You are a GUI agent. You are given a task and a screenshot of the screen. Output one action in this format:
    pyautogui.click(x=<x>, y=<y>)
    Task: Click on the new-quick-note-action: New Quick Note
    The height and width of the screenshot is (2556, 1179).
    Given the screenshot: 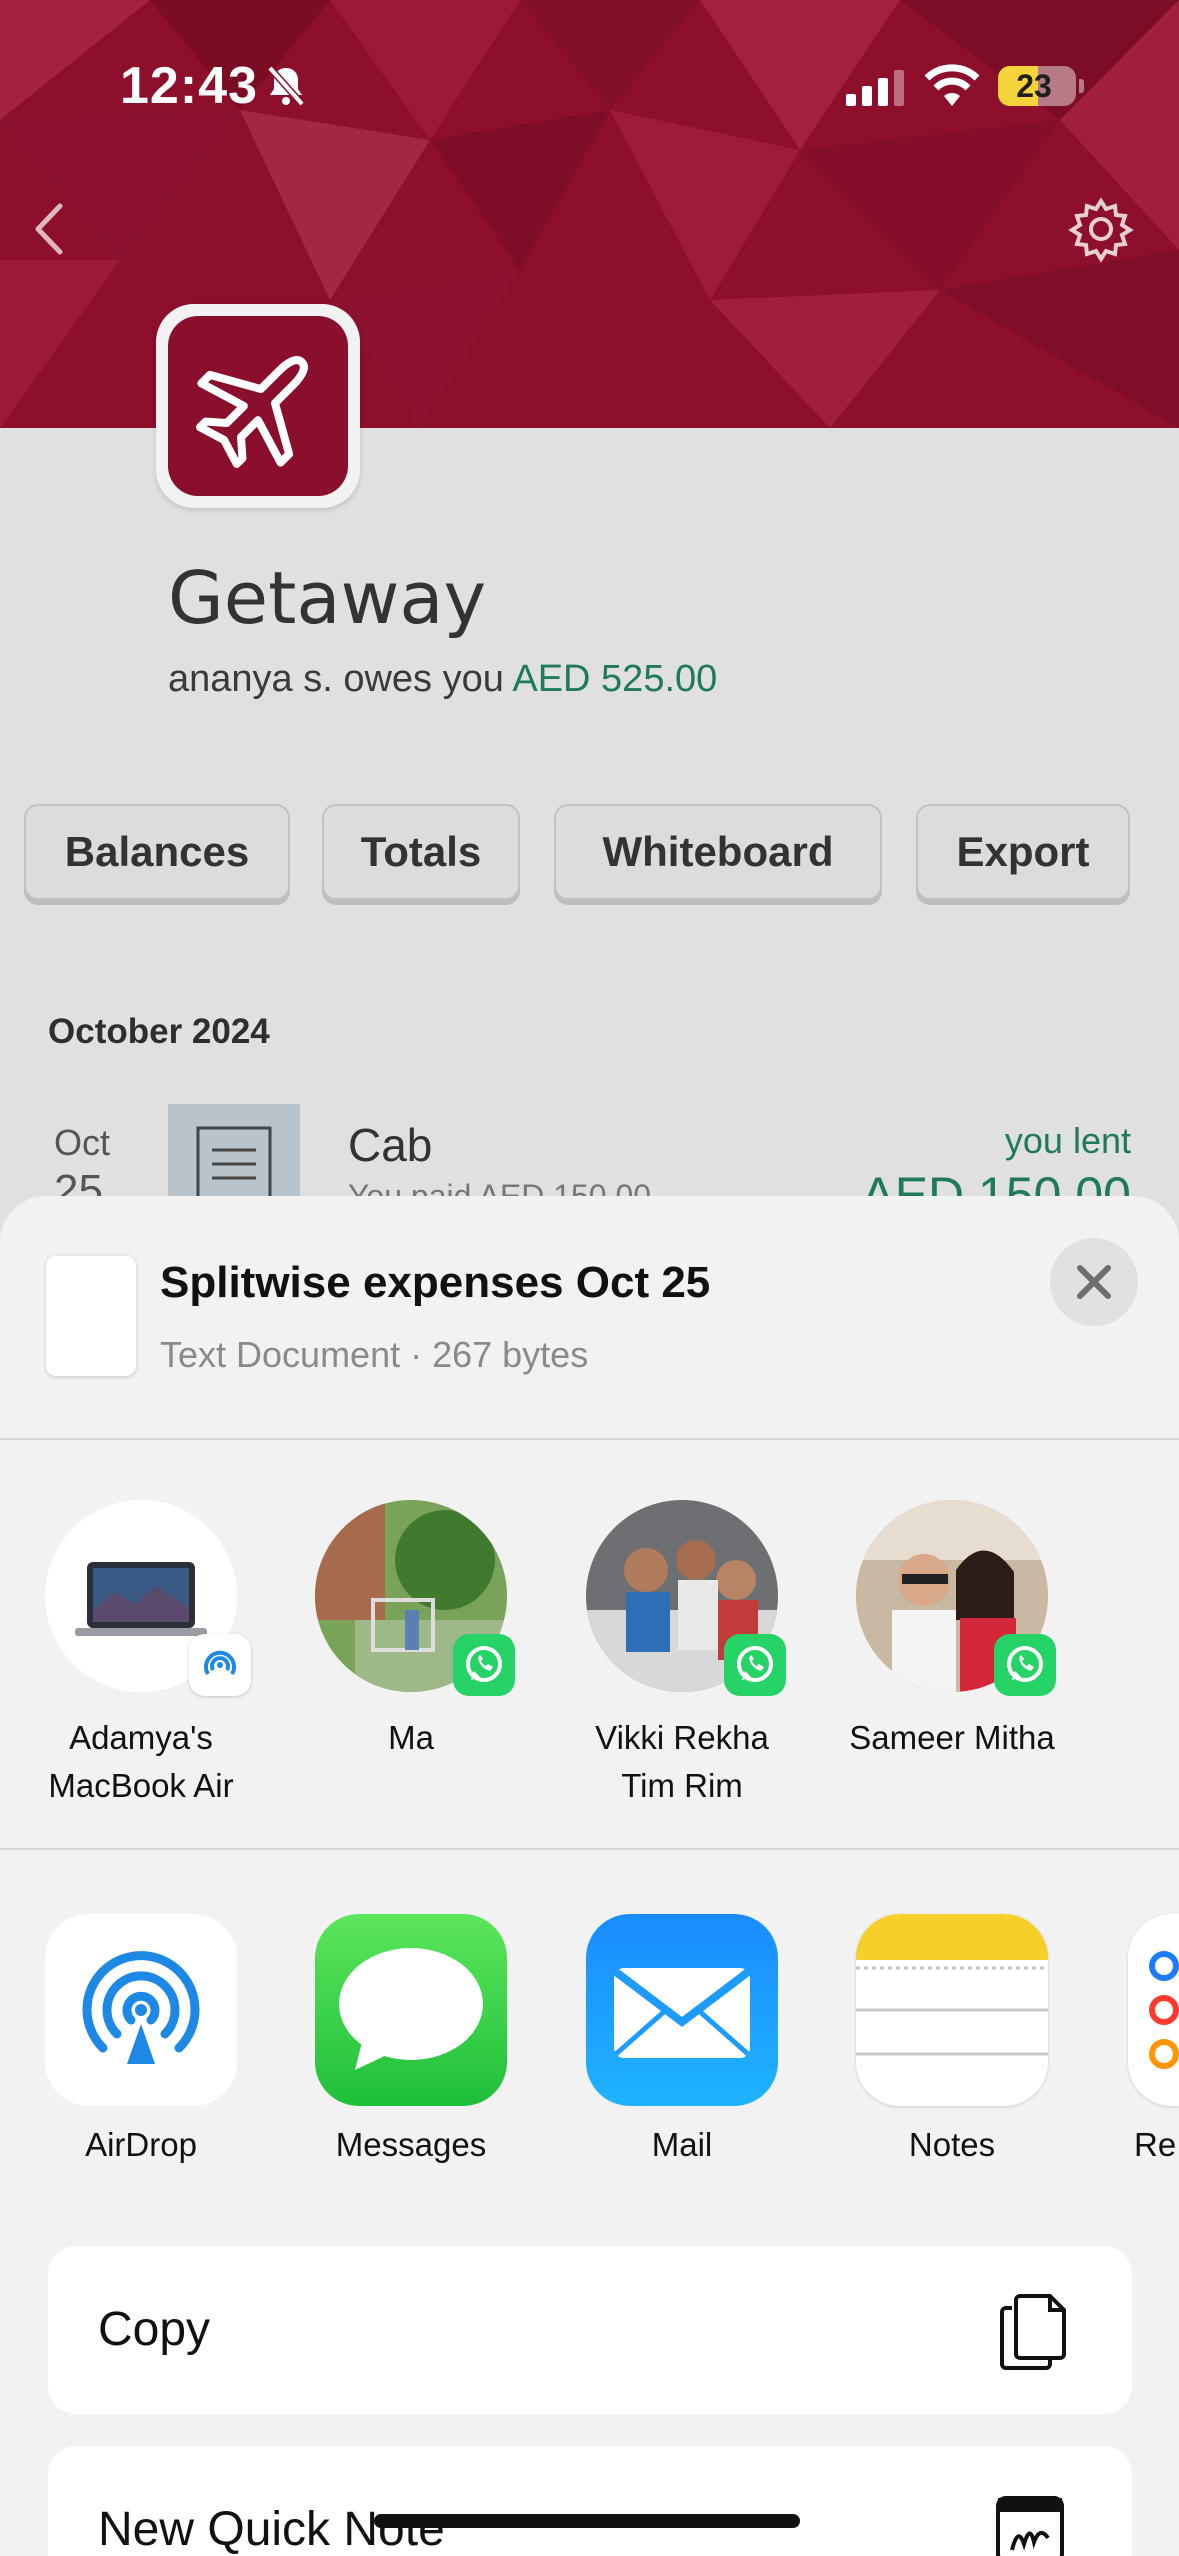 What is the action you would take?
    pyautogui.click(x=590, y=2501)
    